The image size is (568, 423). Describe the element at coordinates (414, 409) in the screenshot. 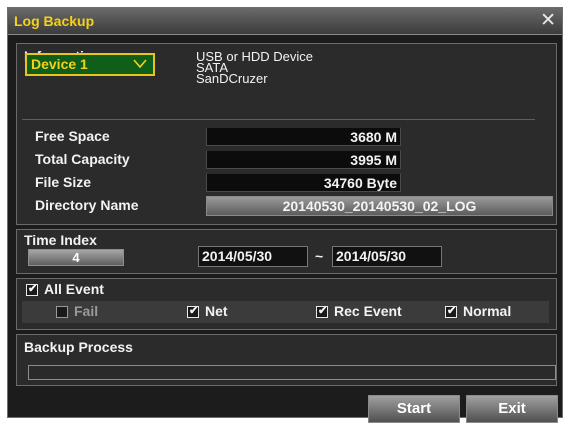

I see `start-button: Start` at that location.